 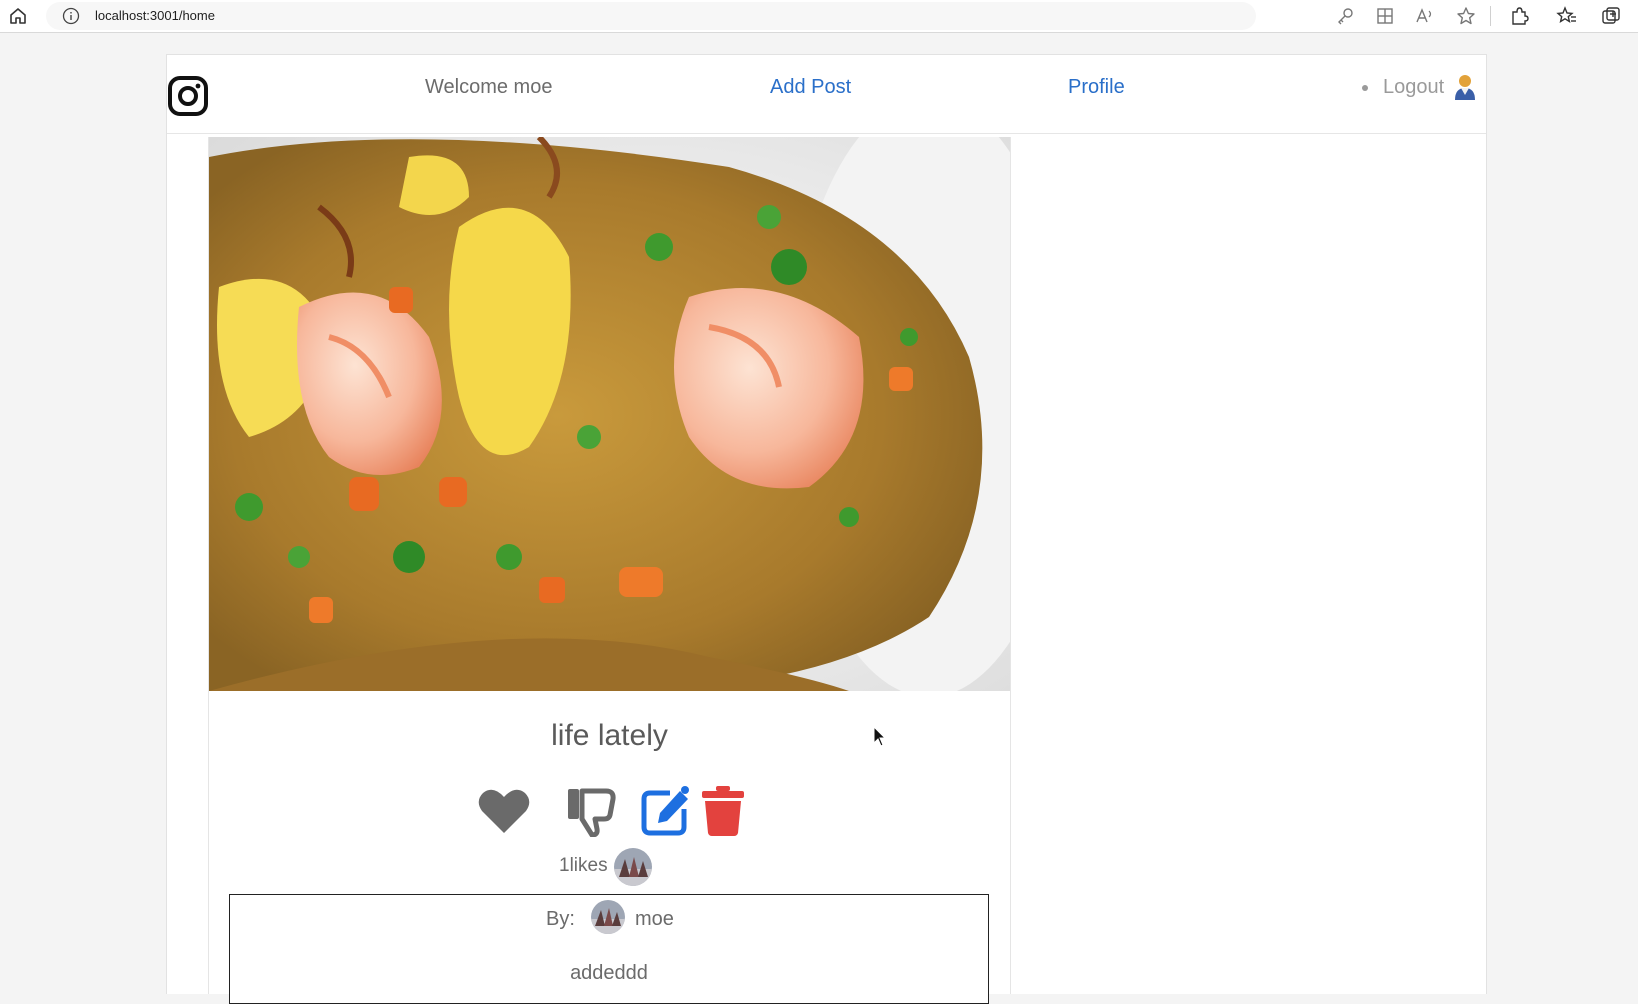 I want to click on list-bullet, so click(x=1365, y=88).